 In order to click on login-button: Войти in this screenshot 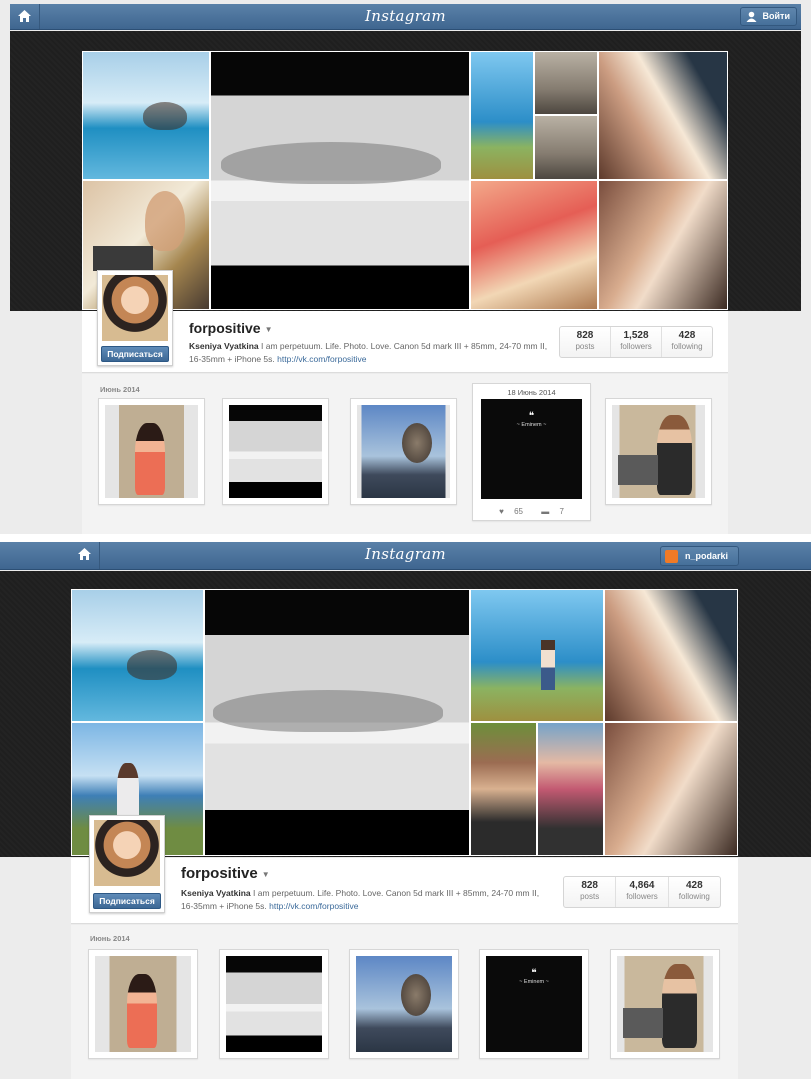, I will do `click(768, 16)`.